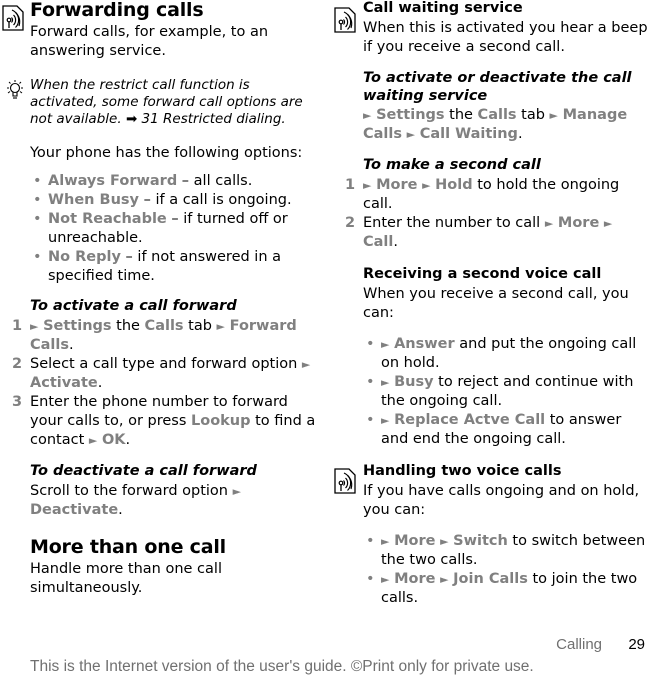  Describe the element at coordinates (15, 89) in the screenshot. I see `lightbulb-icon` at that location.